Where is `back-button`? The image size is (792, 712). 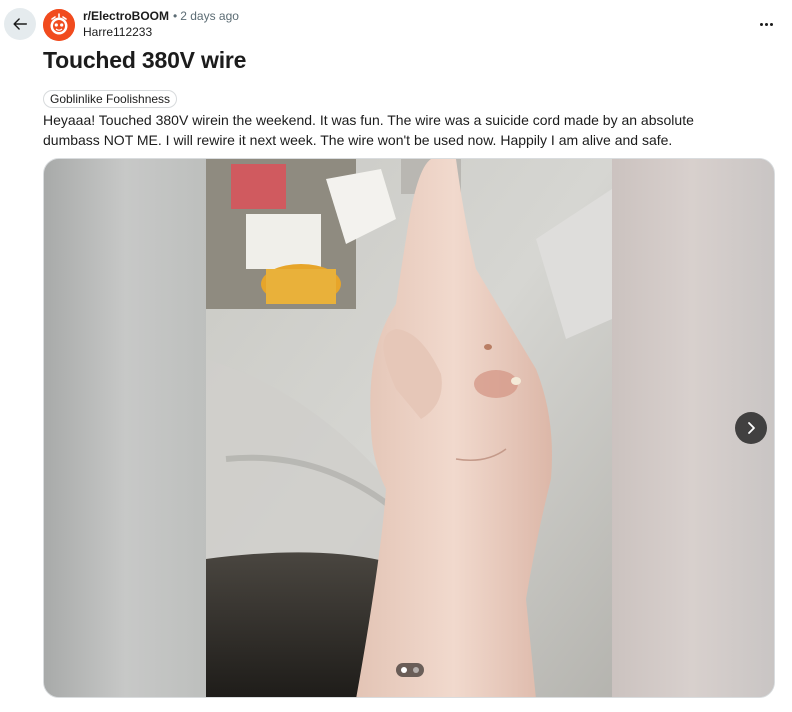
back-button is located at coordinates (20, 24).